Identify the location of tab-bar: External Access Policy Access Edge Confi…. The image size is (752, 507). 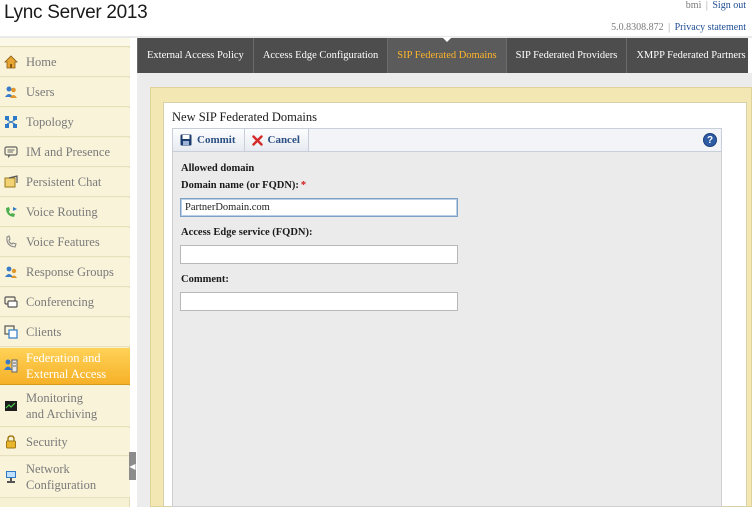
(442, 55).